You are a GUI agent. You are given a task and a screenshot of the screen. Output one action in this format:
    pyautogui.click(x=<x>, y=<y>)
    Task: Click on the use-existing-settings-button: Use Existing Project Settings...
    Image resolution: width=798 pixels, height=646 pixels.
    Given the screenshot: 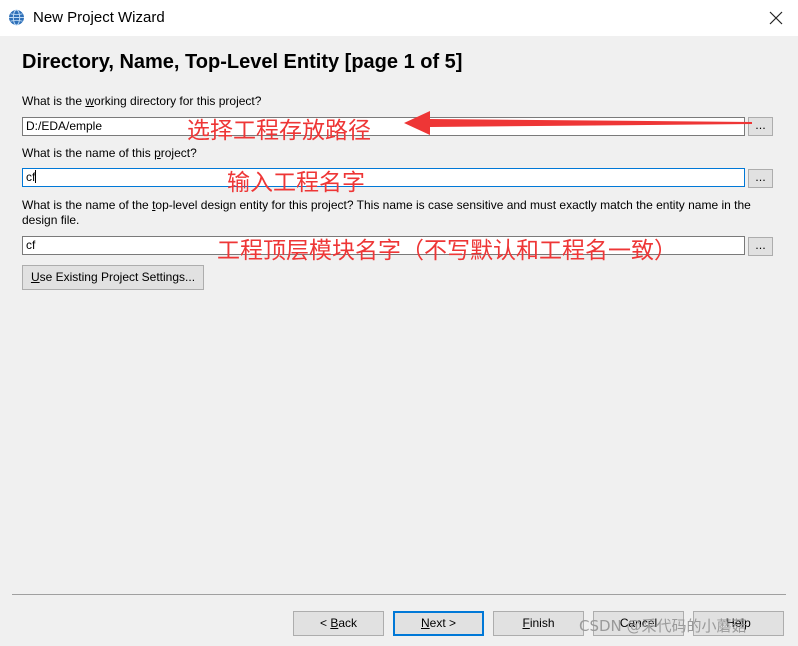 What is the action you would take?
    pyautogui.click(x=113, y=277)
    